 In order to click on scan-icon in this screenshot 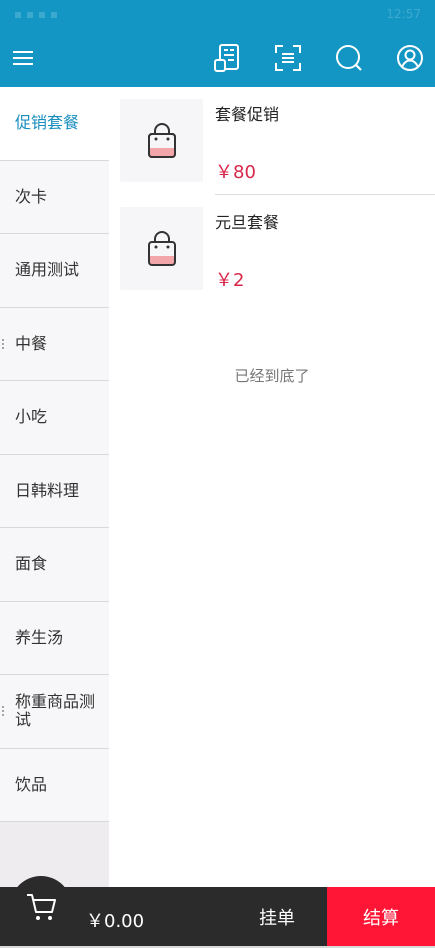, I will do `click(288, 58)`.